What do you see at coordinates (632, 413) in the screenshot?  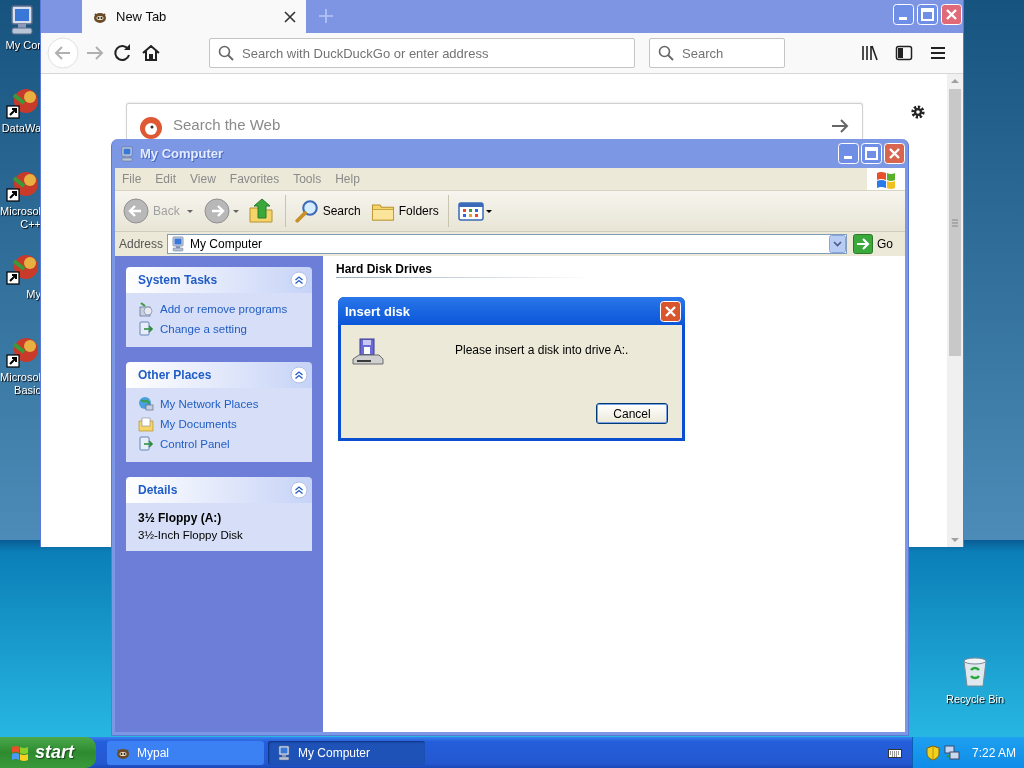 I see `cancel-button: Cancel` at bounding box center [632, 413].